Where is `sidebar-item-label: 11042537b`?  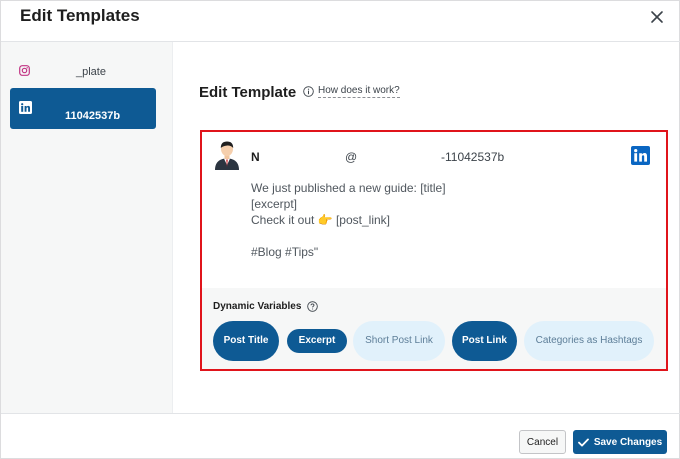 sidebar-item-label: 11042537b is located at coordinates (93, 116).